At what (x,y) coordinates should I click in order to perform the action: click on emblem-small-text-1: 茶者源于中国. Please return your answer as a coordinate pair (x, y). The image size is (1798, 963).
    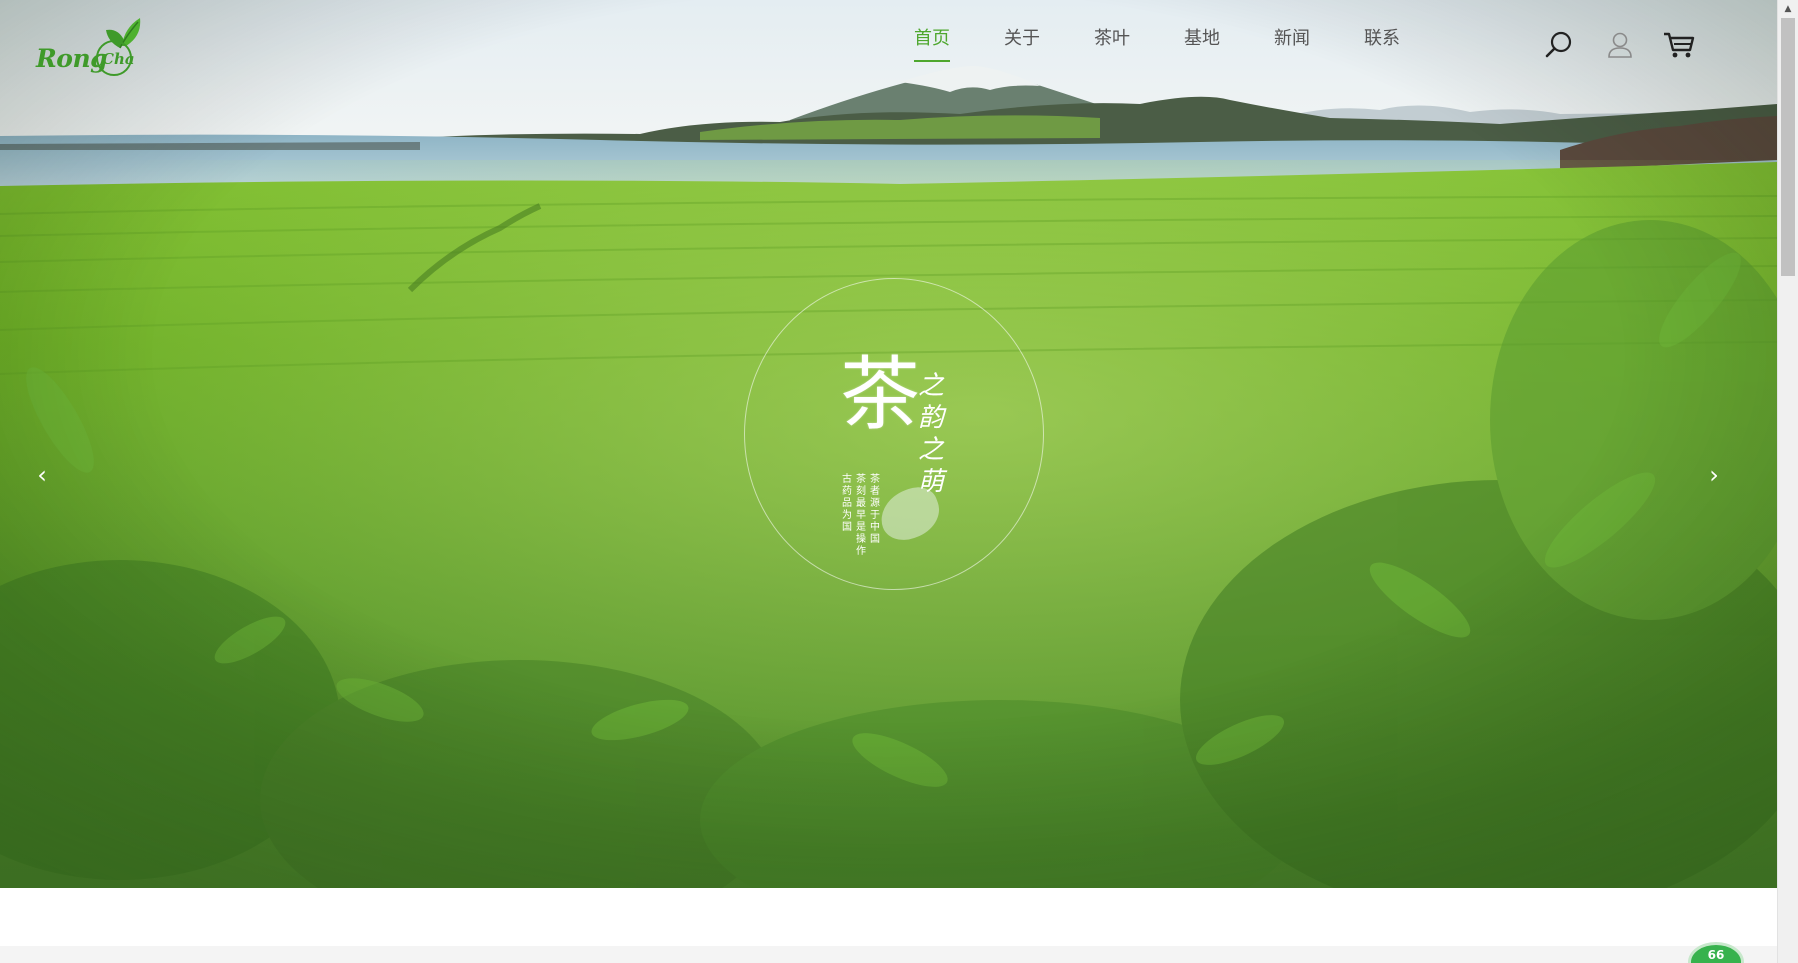
    Looking at the image, I should click on (875, 509).